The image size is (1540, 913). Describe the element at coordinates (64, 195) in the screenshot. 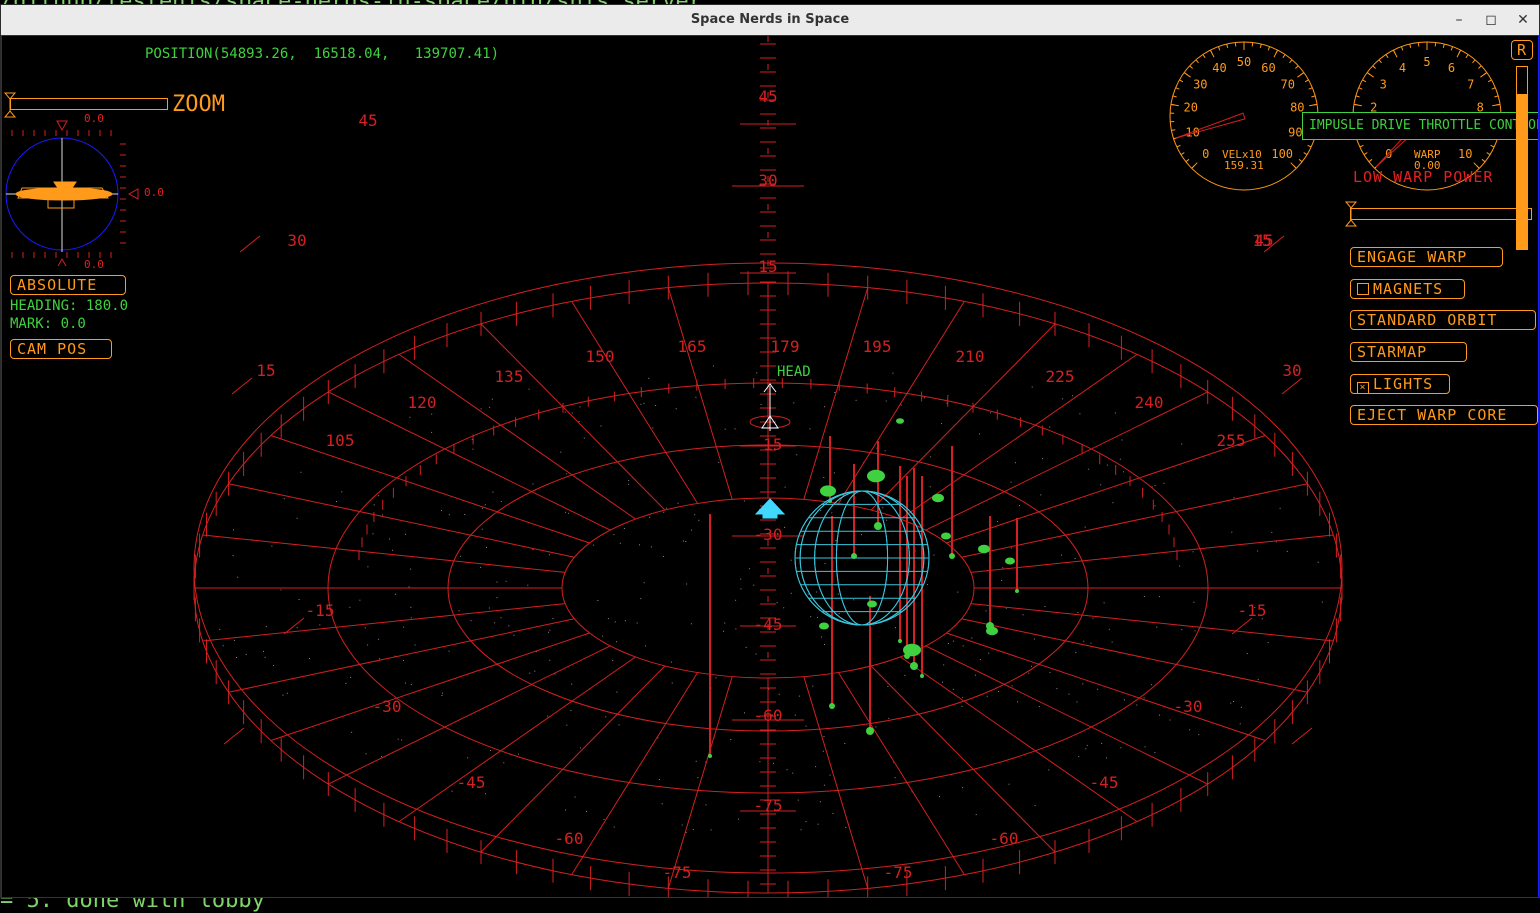

I see `ship-silhouette-icon` at that location.